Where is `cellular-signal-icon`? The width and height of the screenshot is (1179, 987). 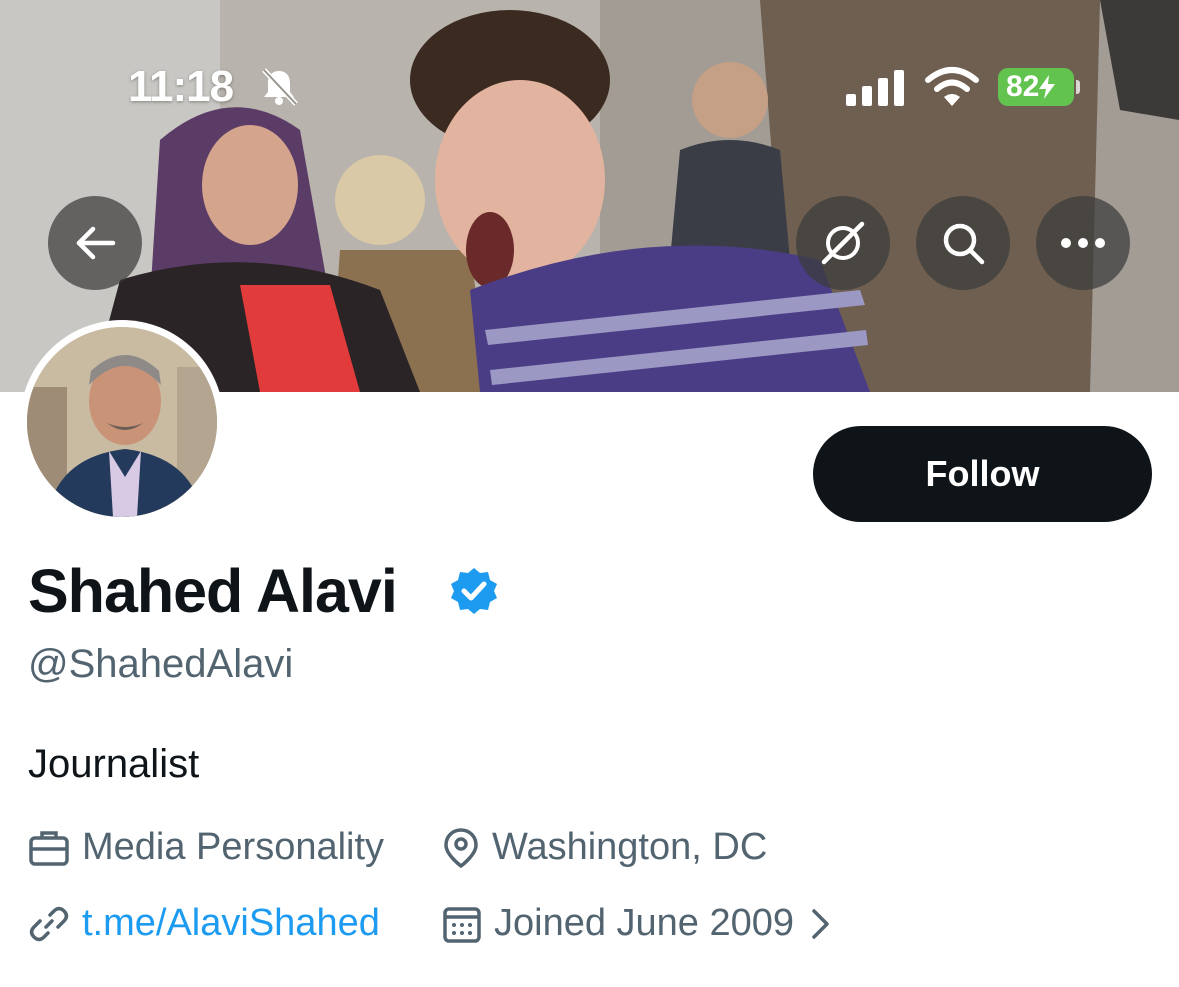 cellular-signal-icon is located at coordinates (876, 90).